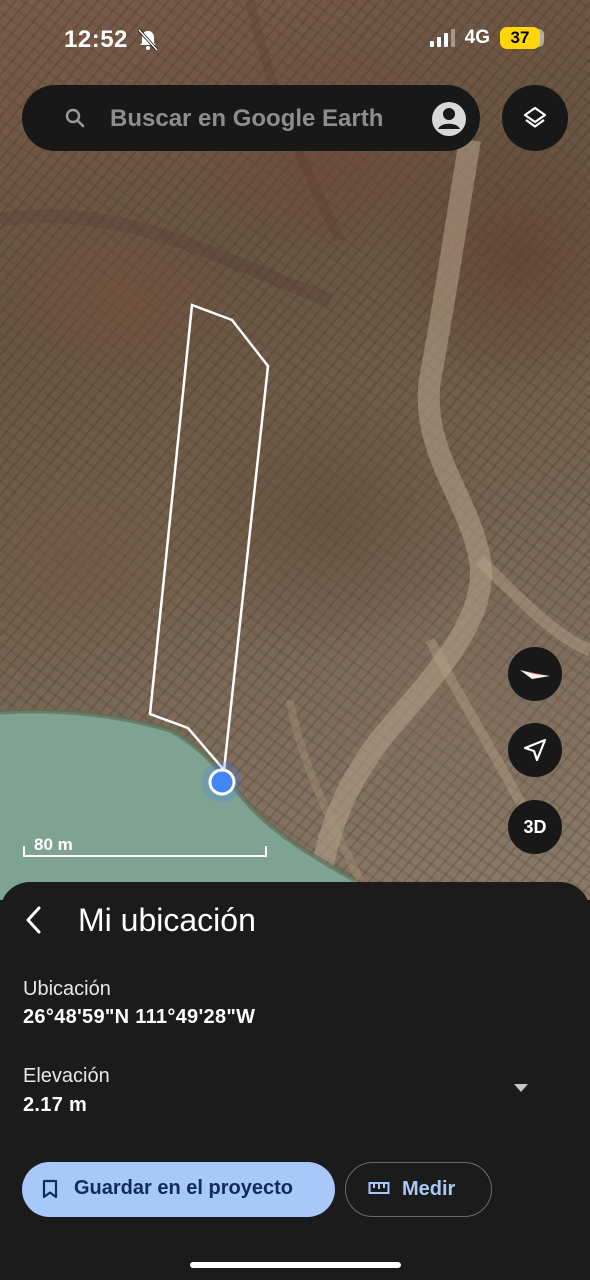 The width and height of the screenshot is (590, 1280). What do you see at coordinates (148, 40) in the screenshot?
I see `bell-slash-icon` at bounding box center [148, 40].